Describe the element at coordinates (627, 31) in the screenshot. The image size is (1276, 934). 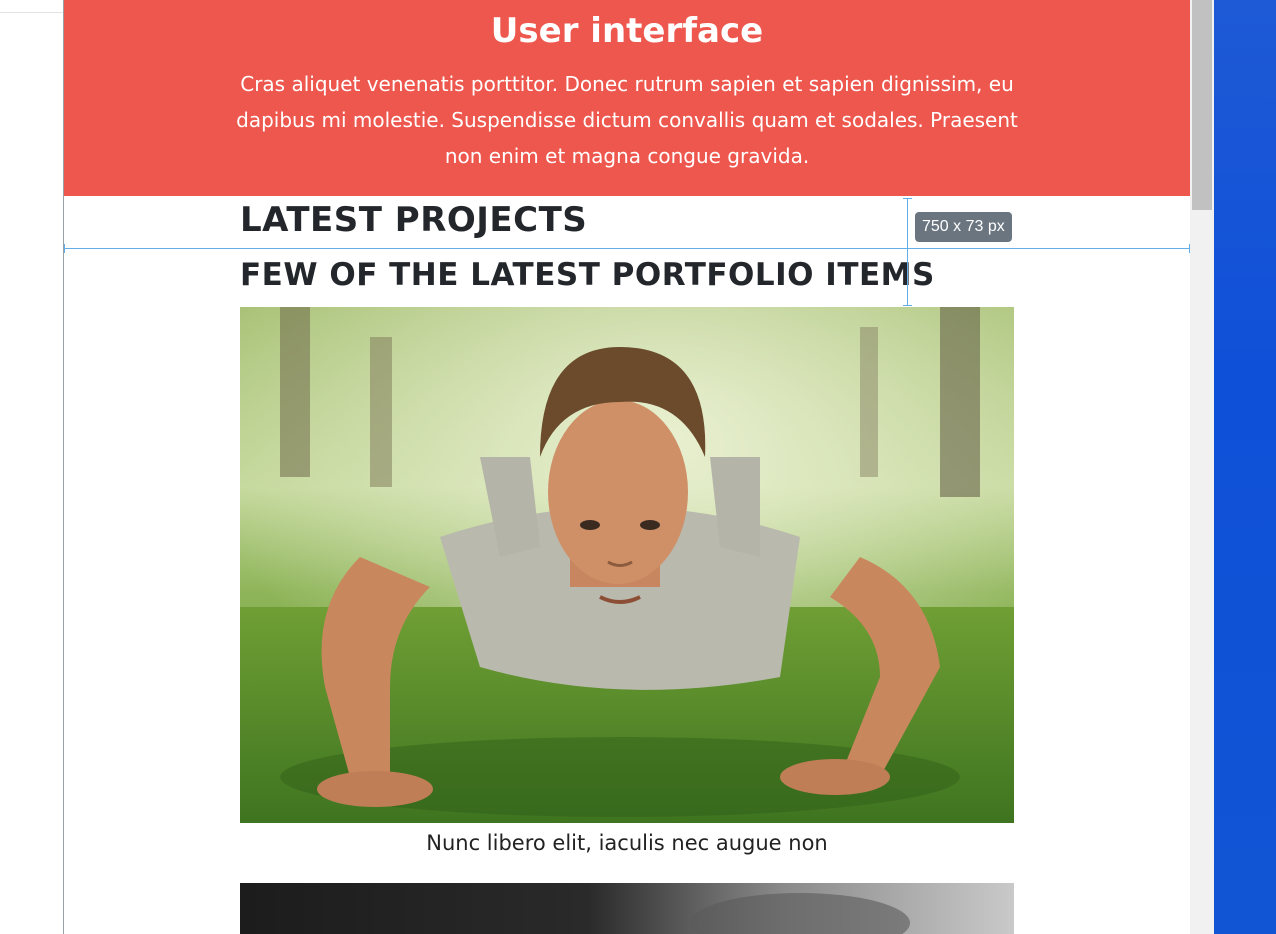
I see `hero-title: User interface` at that location.